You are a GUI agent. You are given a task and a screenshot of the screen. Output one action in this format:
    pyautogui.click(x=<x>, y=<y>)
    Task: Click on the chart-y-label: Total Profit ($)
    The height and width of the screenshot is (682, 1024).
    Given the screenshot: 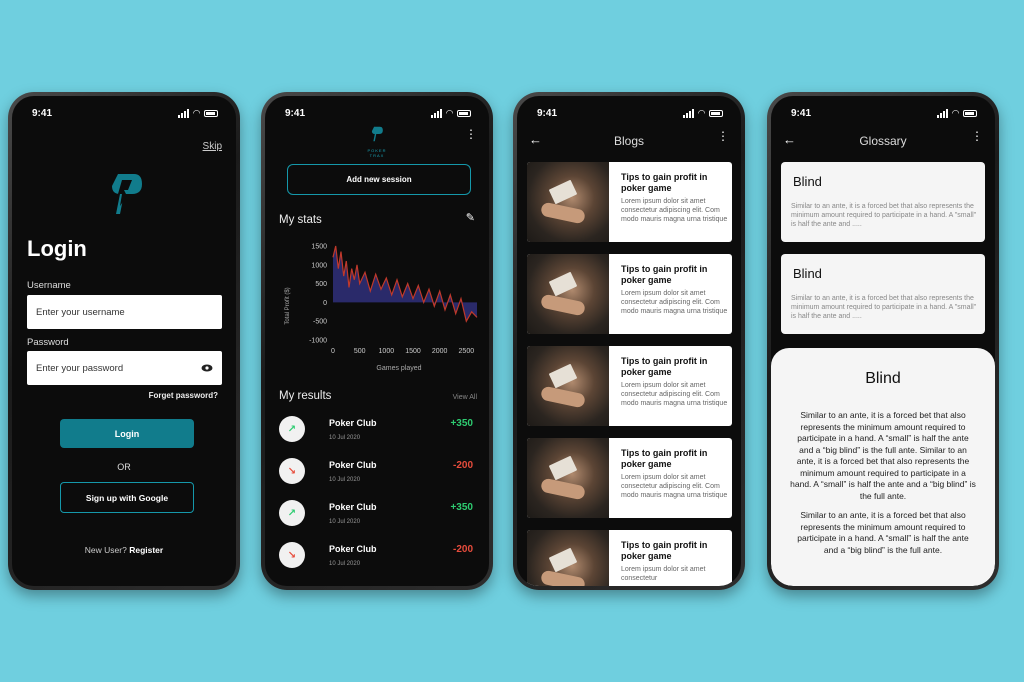 What is the action you would take?
    pyautogui.click(x=288, y=305)
    